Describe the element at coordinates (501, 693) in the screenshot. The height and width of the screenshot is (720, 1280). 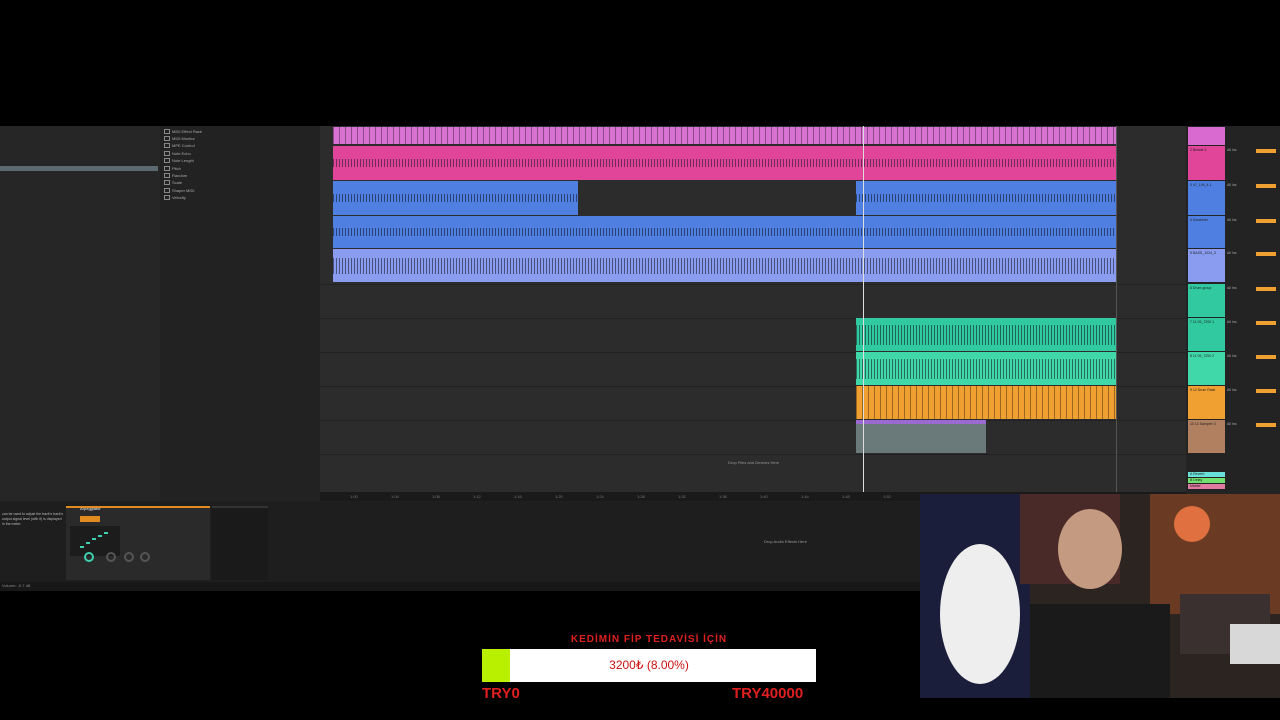
I see `donation-min-label: TRY0` at that location.